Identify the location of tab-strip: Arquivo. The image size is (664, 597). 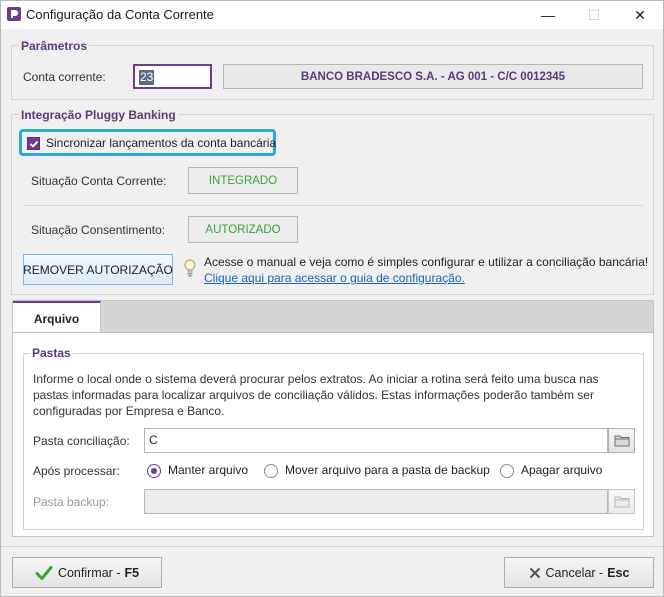
(333, 317).